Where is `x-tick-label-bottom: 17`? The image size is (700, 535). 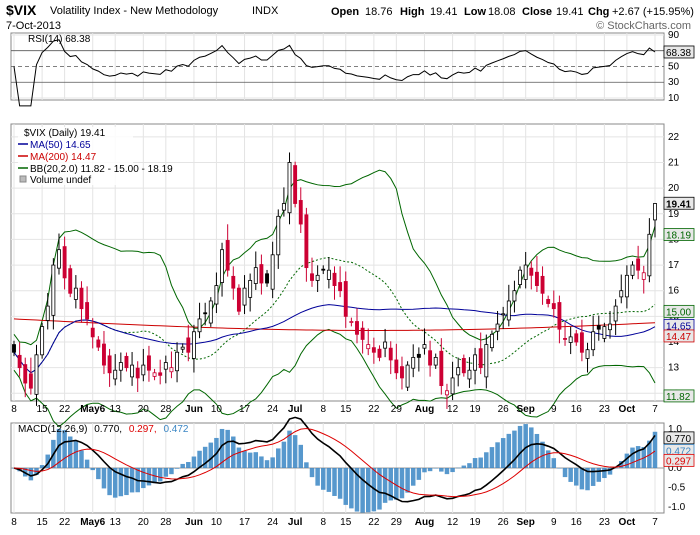 x-tick-label-bottom: 17 is located at coordinates (245, 522).